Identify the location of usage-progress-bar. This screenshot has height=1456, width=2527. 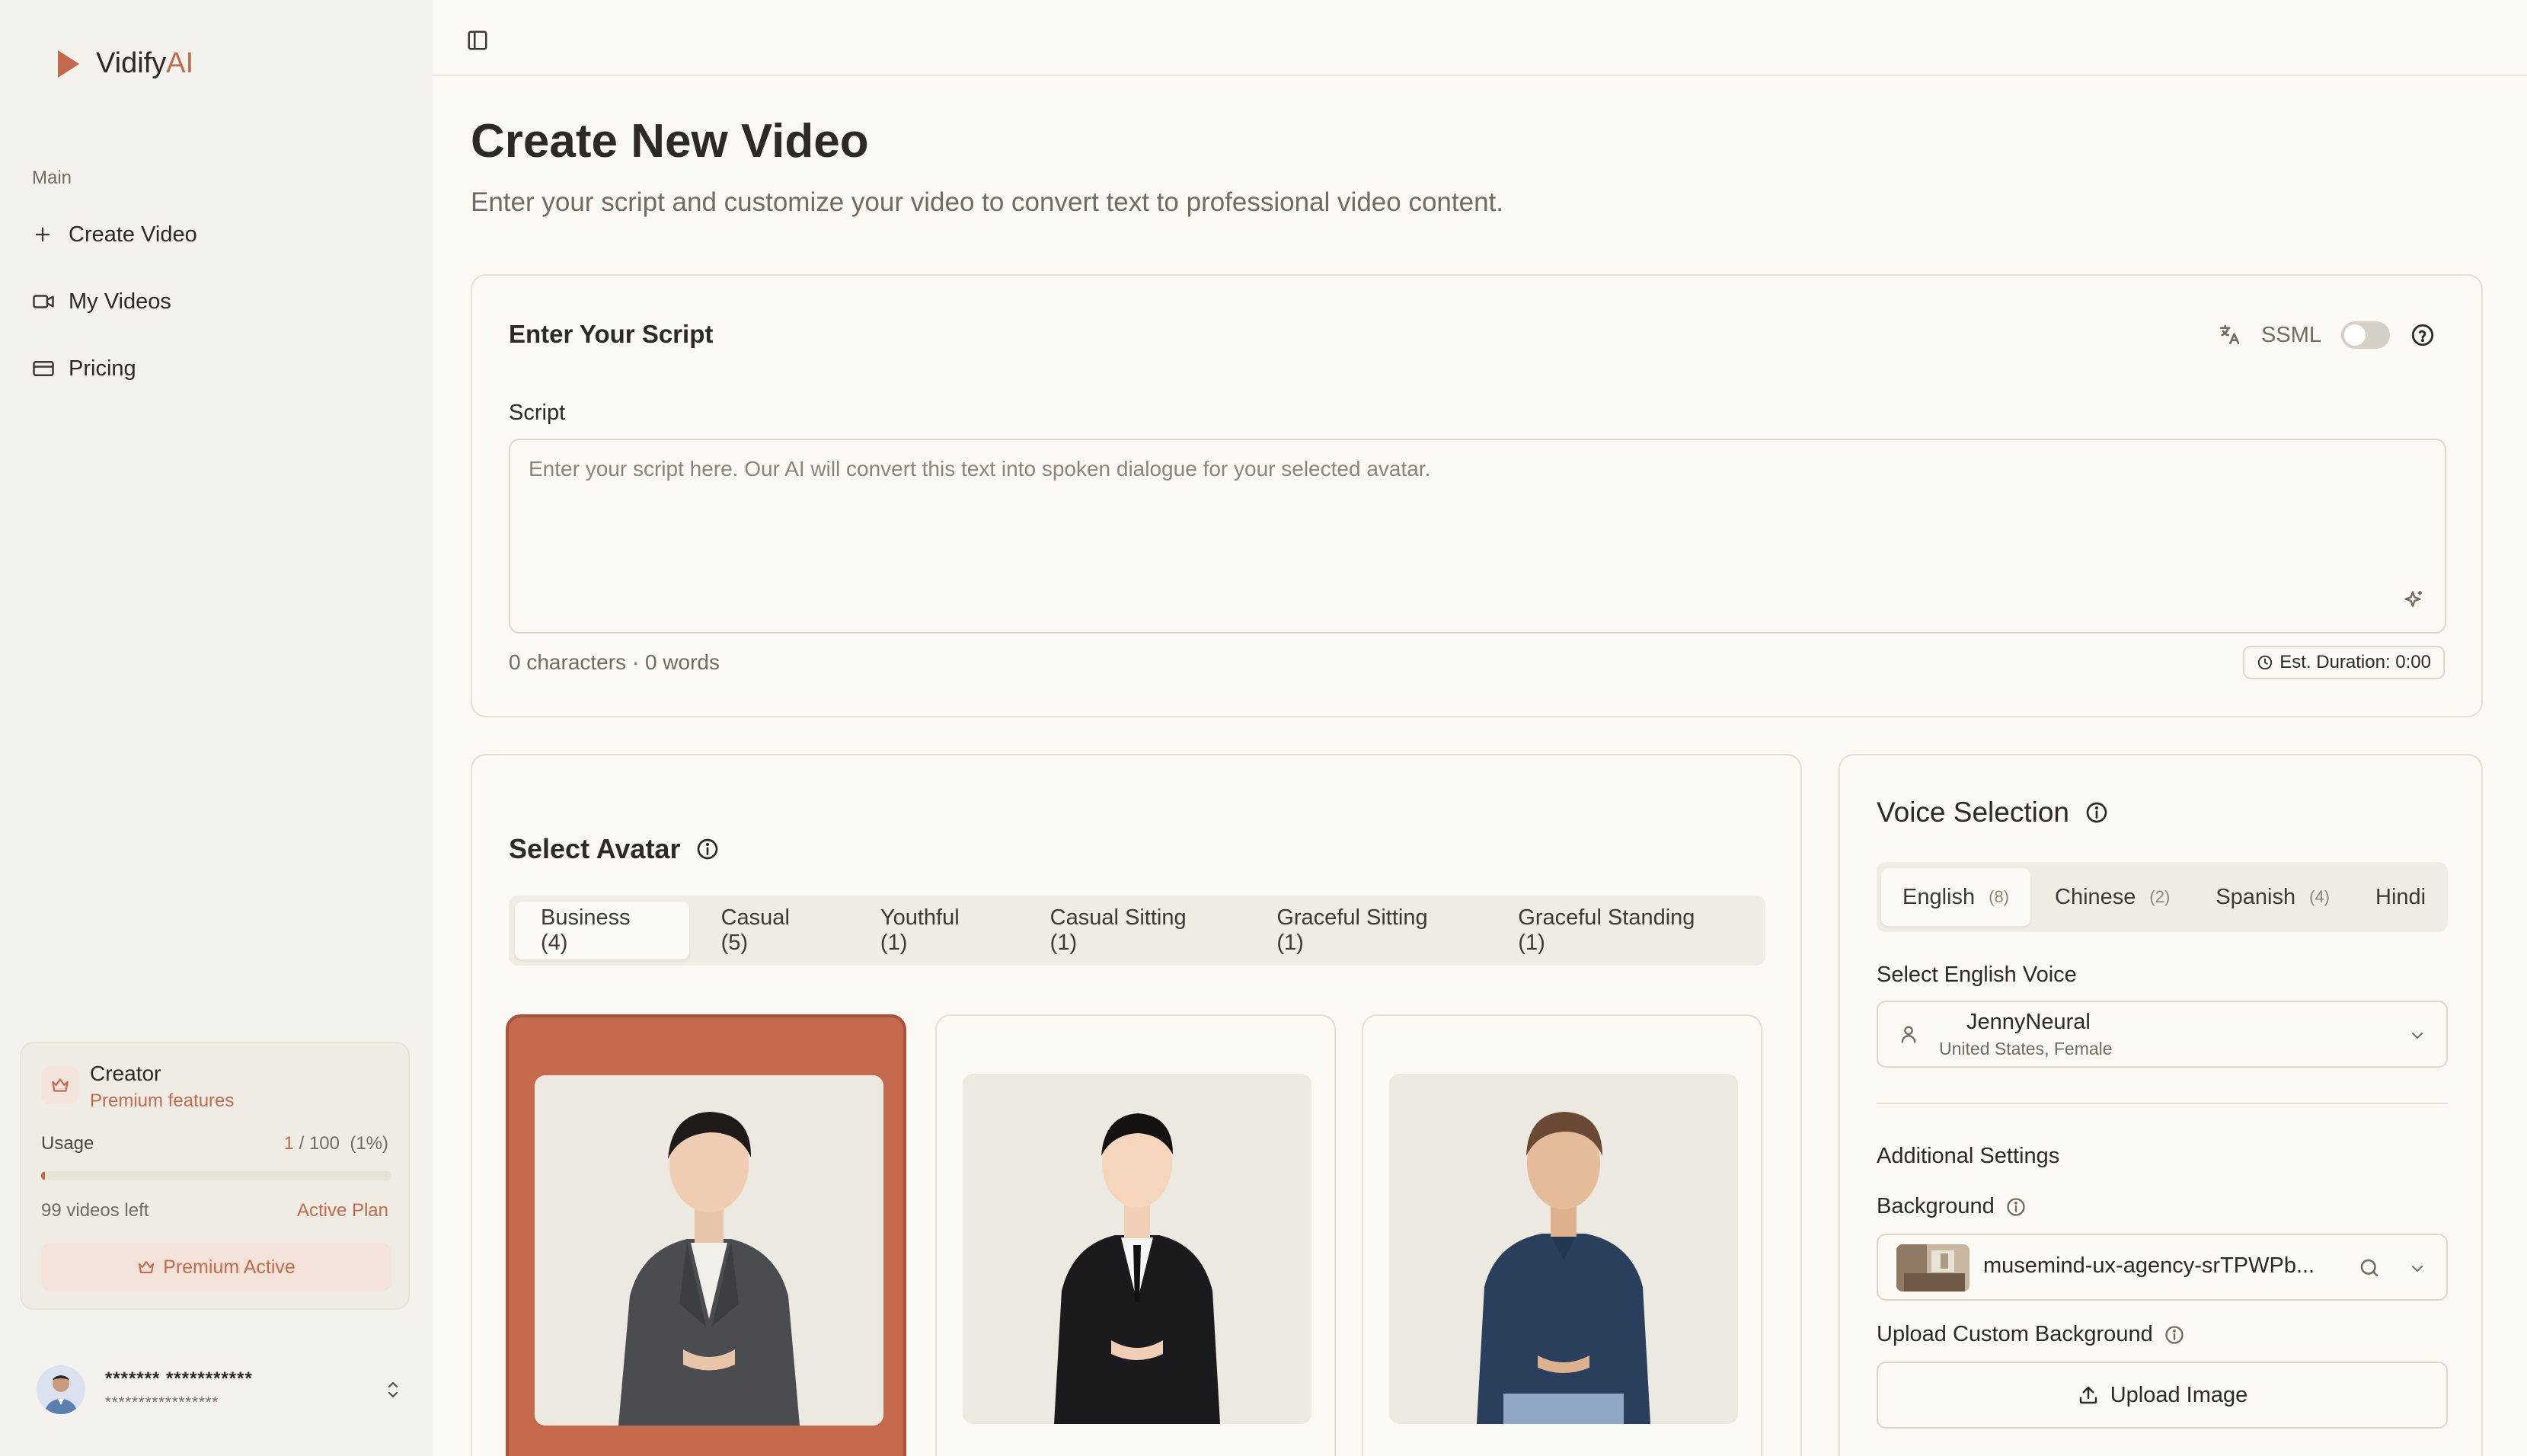
(216, 1175).